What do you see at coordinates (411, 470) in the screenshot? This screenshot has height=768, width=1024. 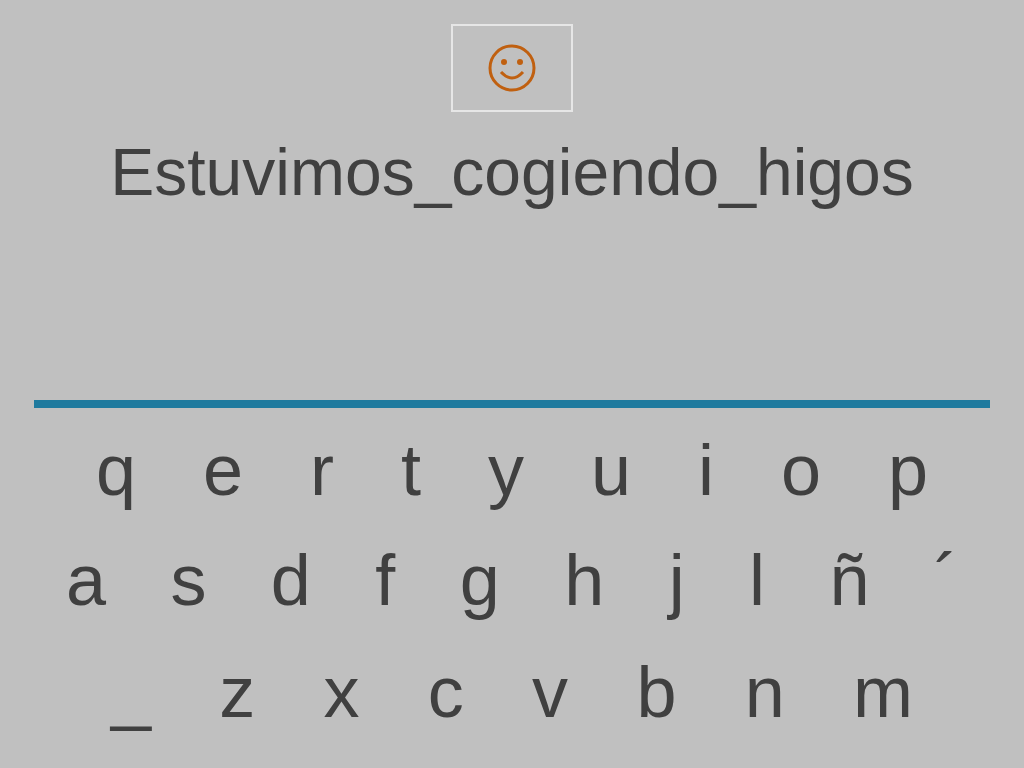 I see `key-button: t` at bounding box center [411, 470].